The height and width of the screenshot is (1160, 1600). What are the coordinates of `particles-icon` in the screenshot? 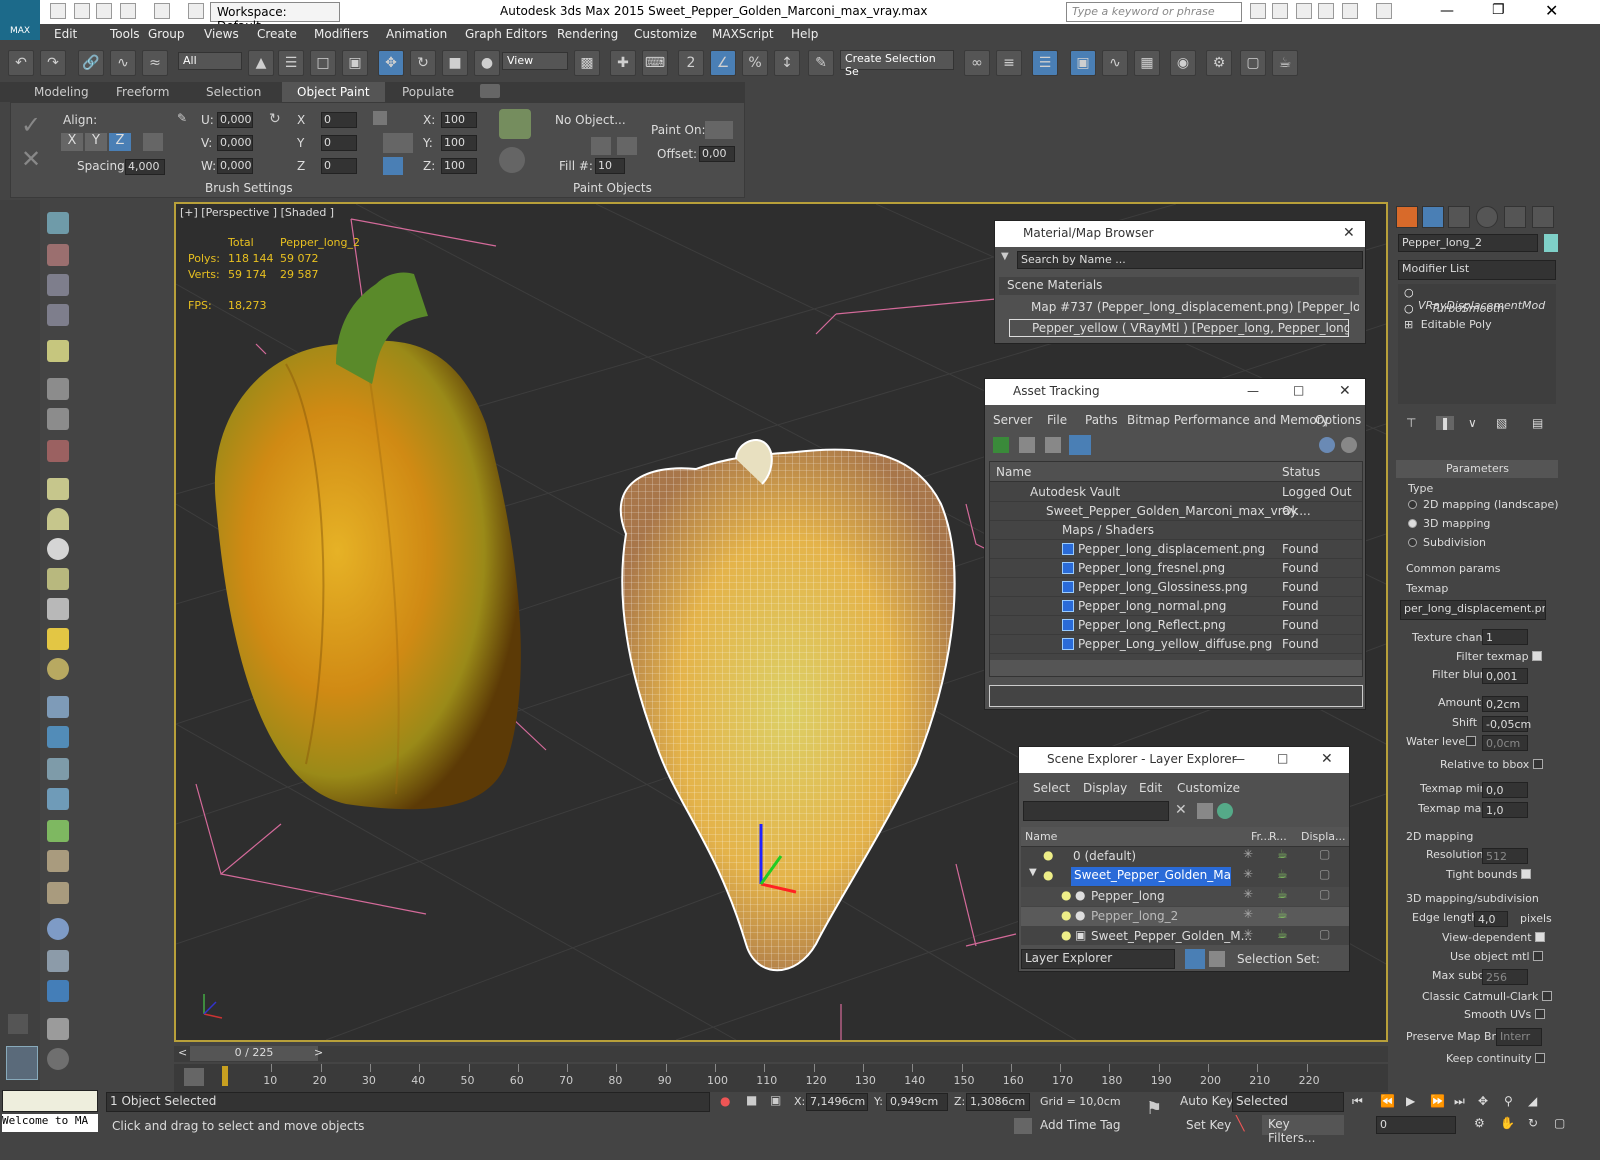 It's located at (58, 707).